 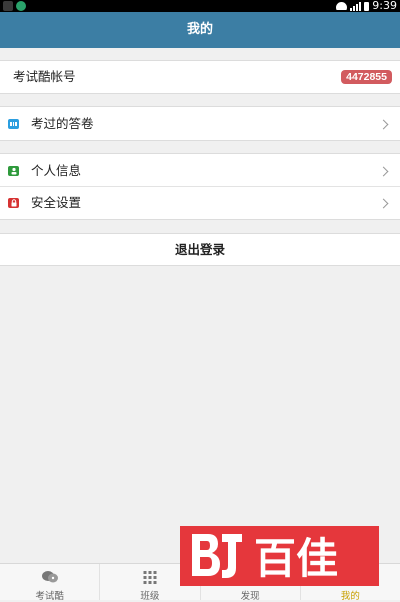 I want to click on account-row: 考试酷帐号 4472855, so click(x=200, y=77).